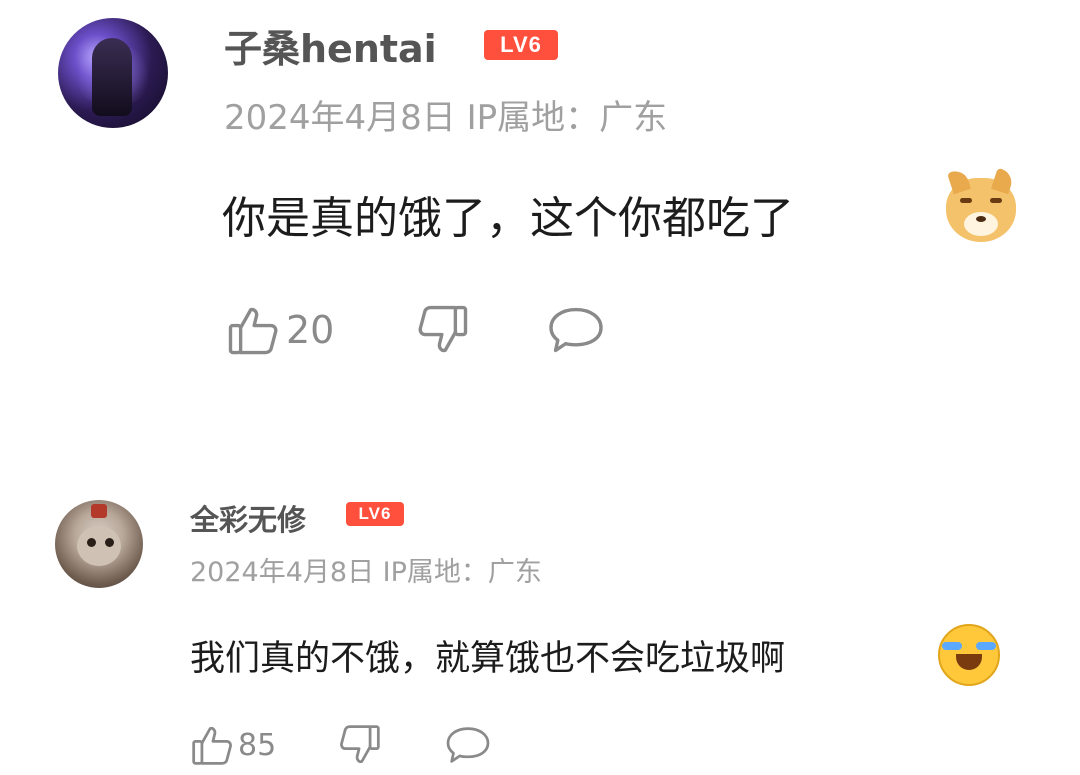 The width and height of the screenshot is (1080, 775). I want to click on doge-nose, so click(981, 219).